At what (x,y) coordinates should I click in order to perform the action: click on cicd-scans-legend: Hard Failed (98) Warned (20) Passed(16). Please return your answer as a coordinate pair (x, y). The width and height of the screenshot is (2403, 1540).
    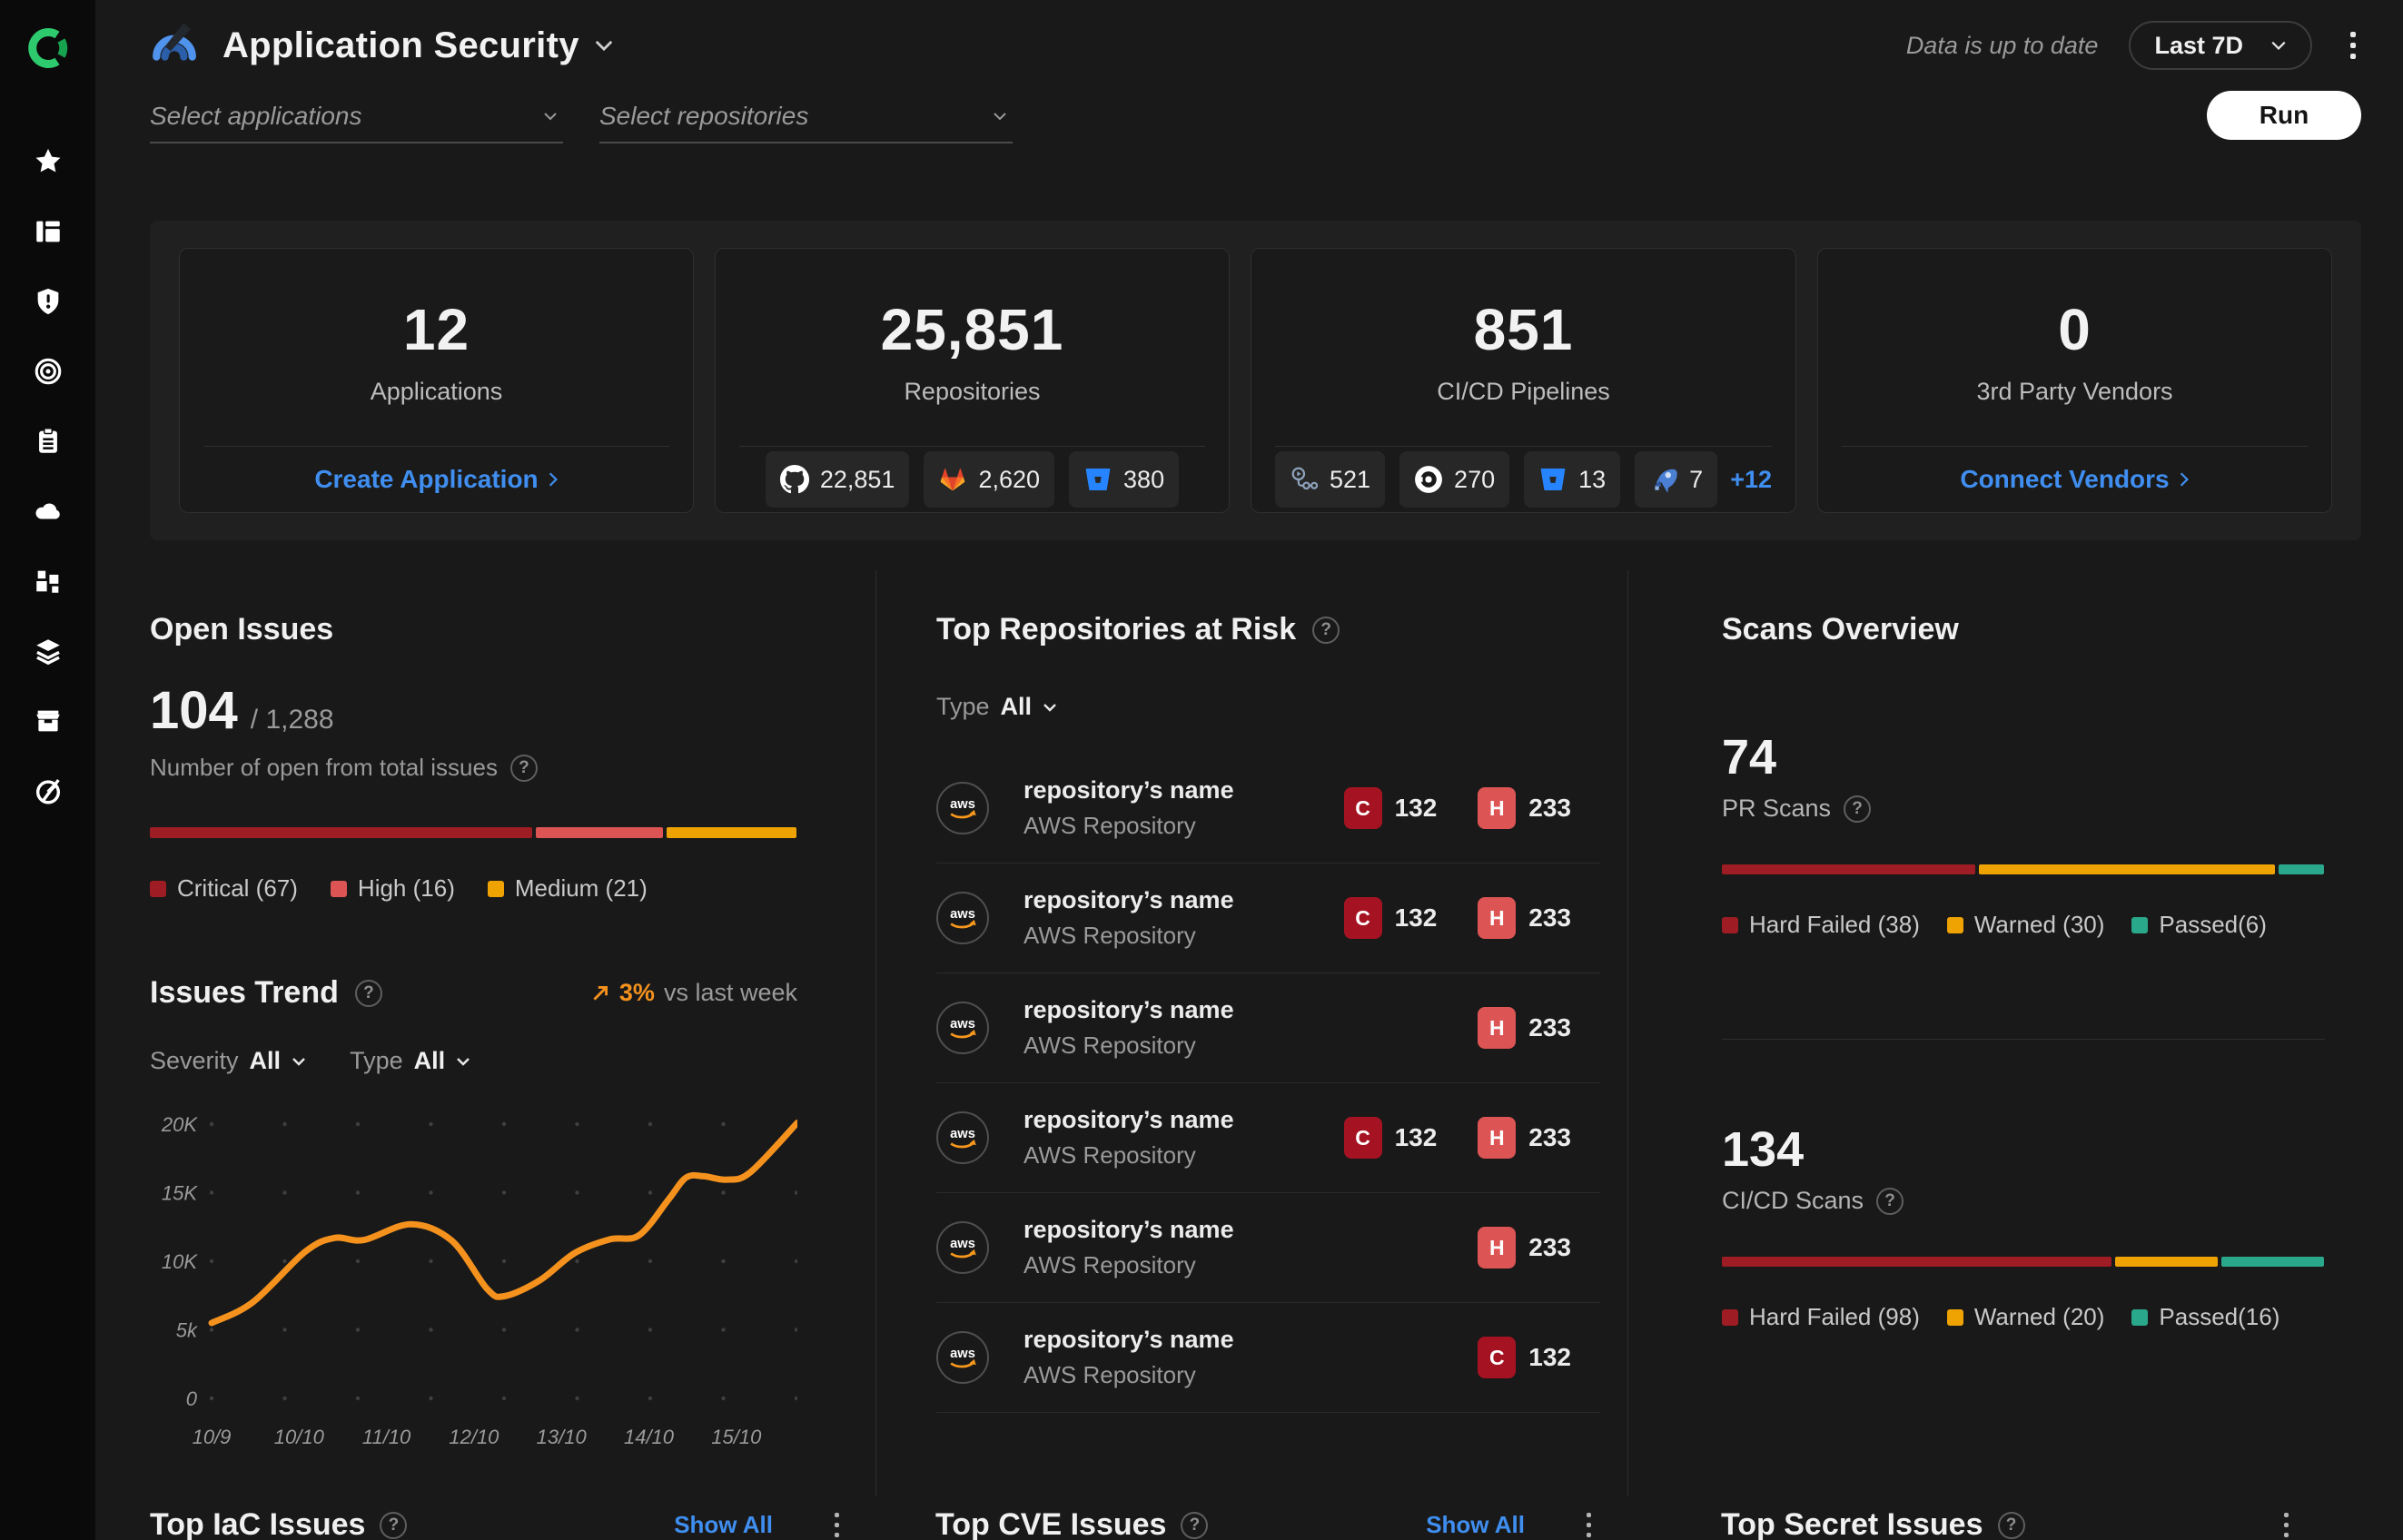
    Looking at the image, I should click on (2024, 1317).